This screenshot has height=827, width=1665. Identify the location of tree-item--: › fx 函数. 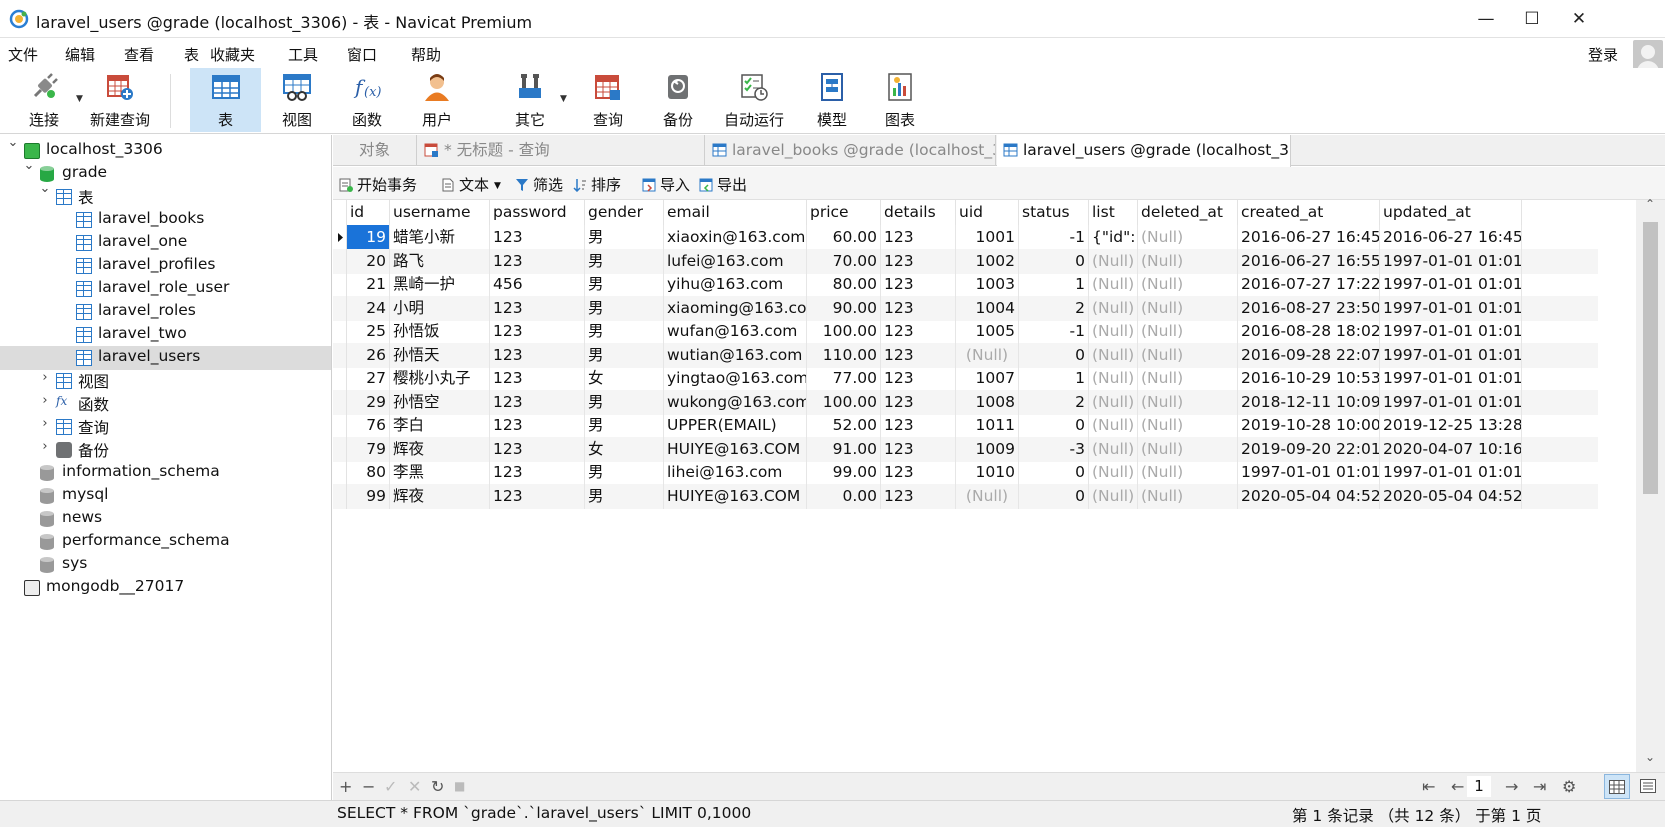
(165, 404).